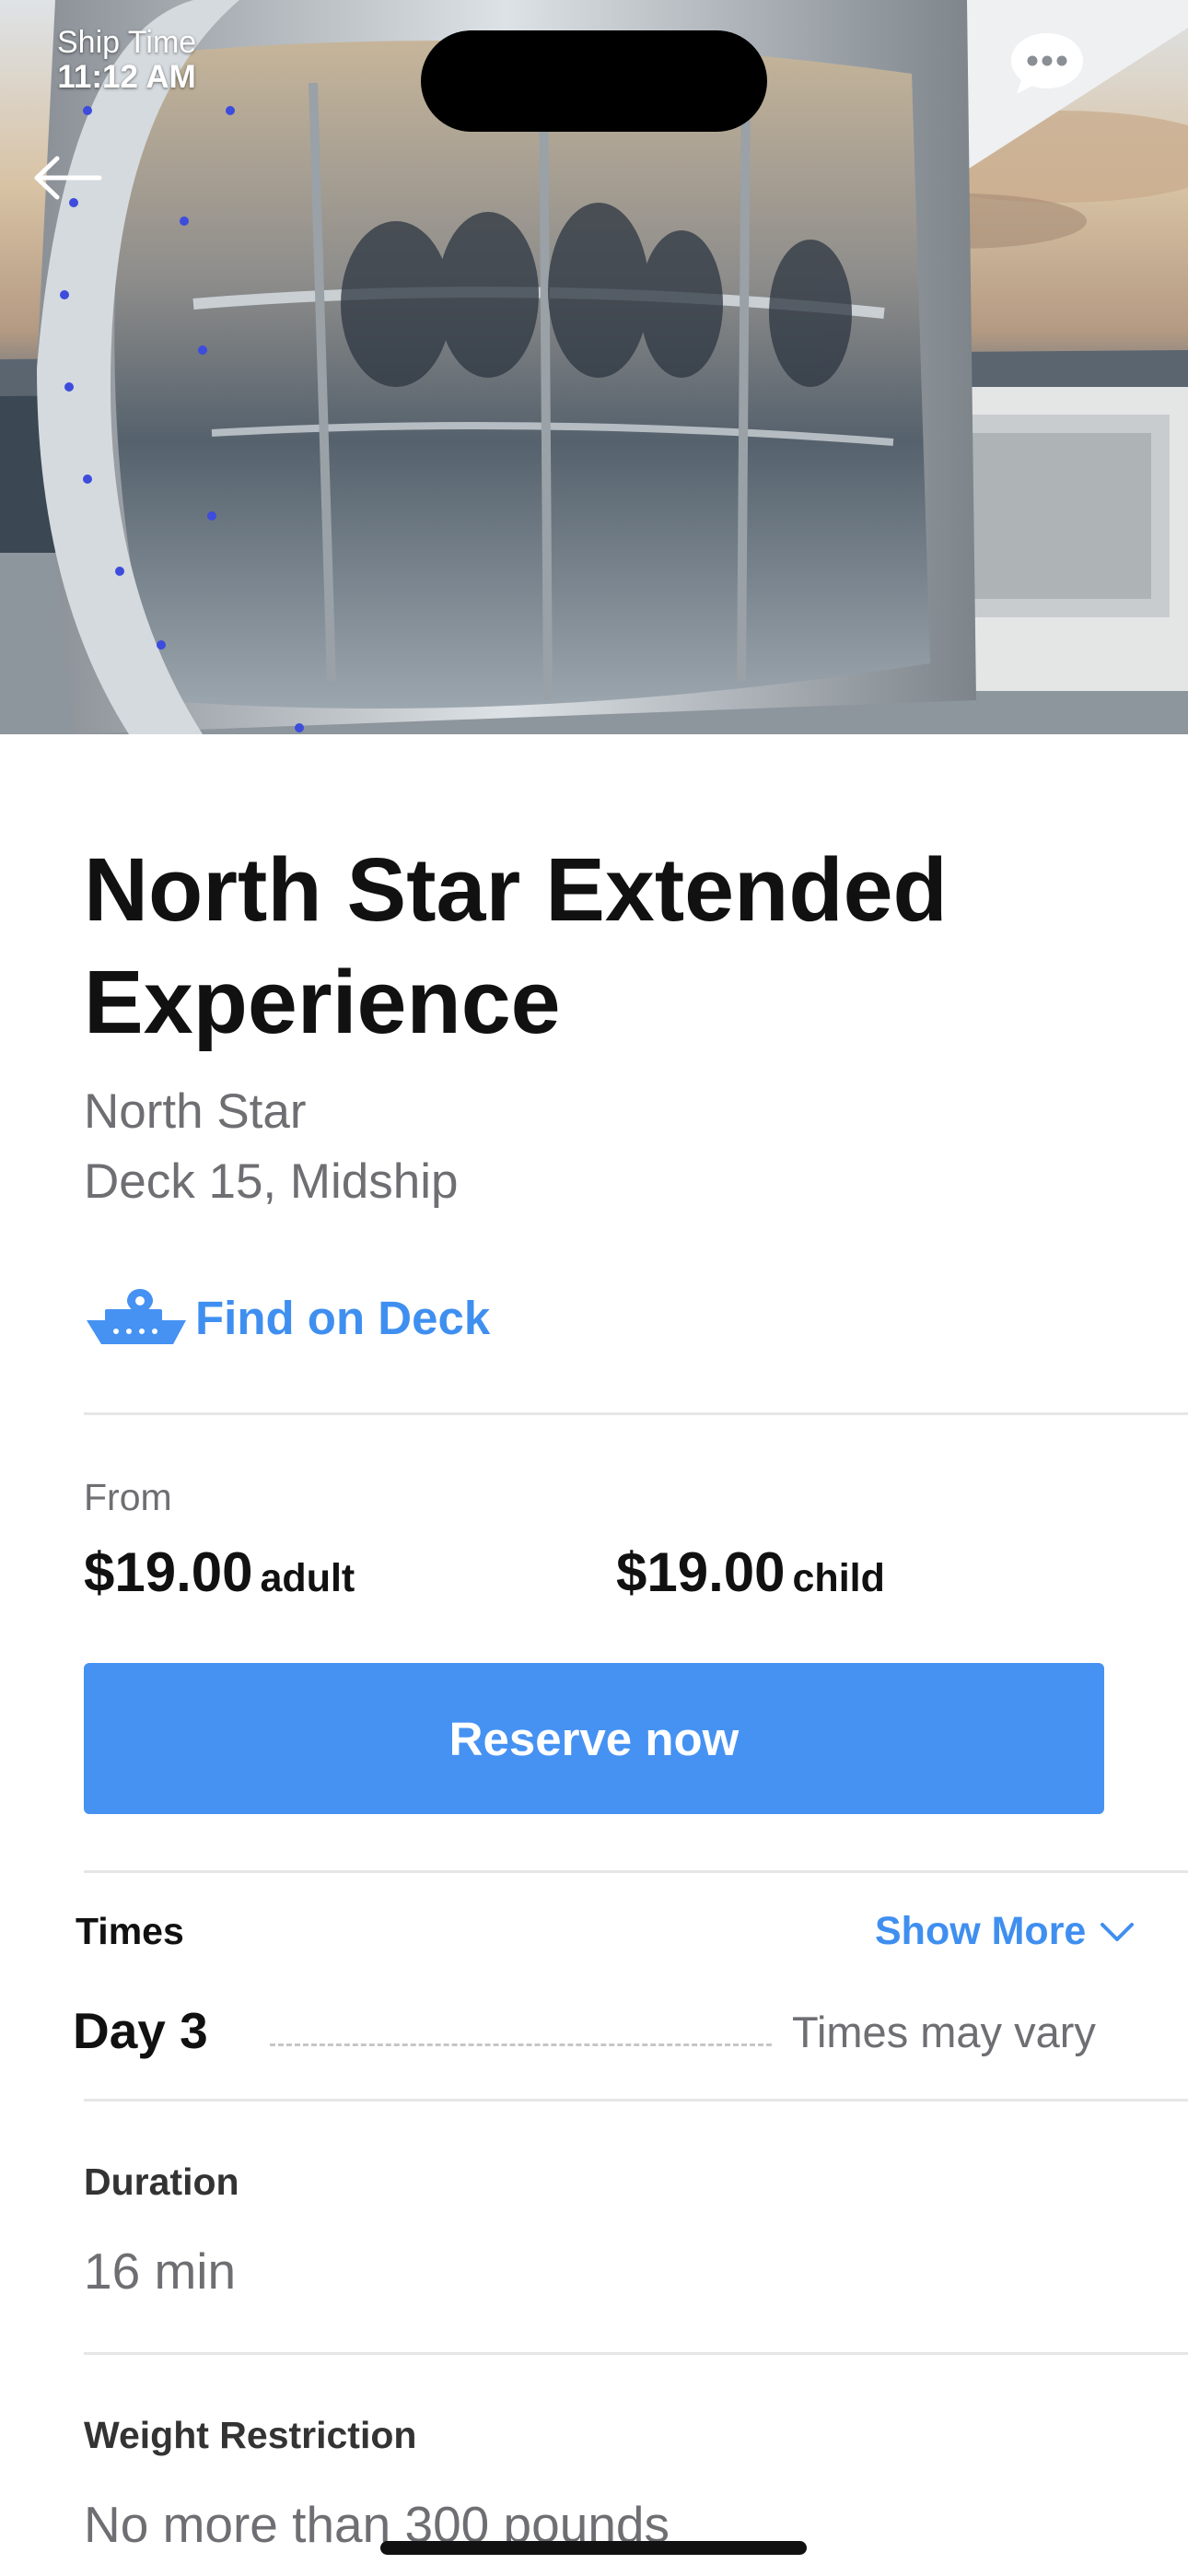 The image size is (1188, 2576). I want to click on ship-time-label: Ship Time, so click(127, 42).